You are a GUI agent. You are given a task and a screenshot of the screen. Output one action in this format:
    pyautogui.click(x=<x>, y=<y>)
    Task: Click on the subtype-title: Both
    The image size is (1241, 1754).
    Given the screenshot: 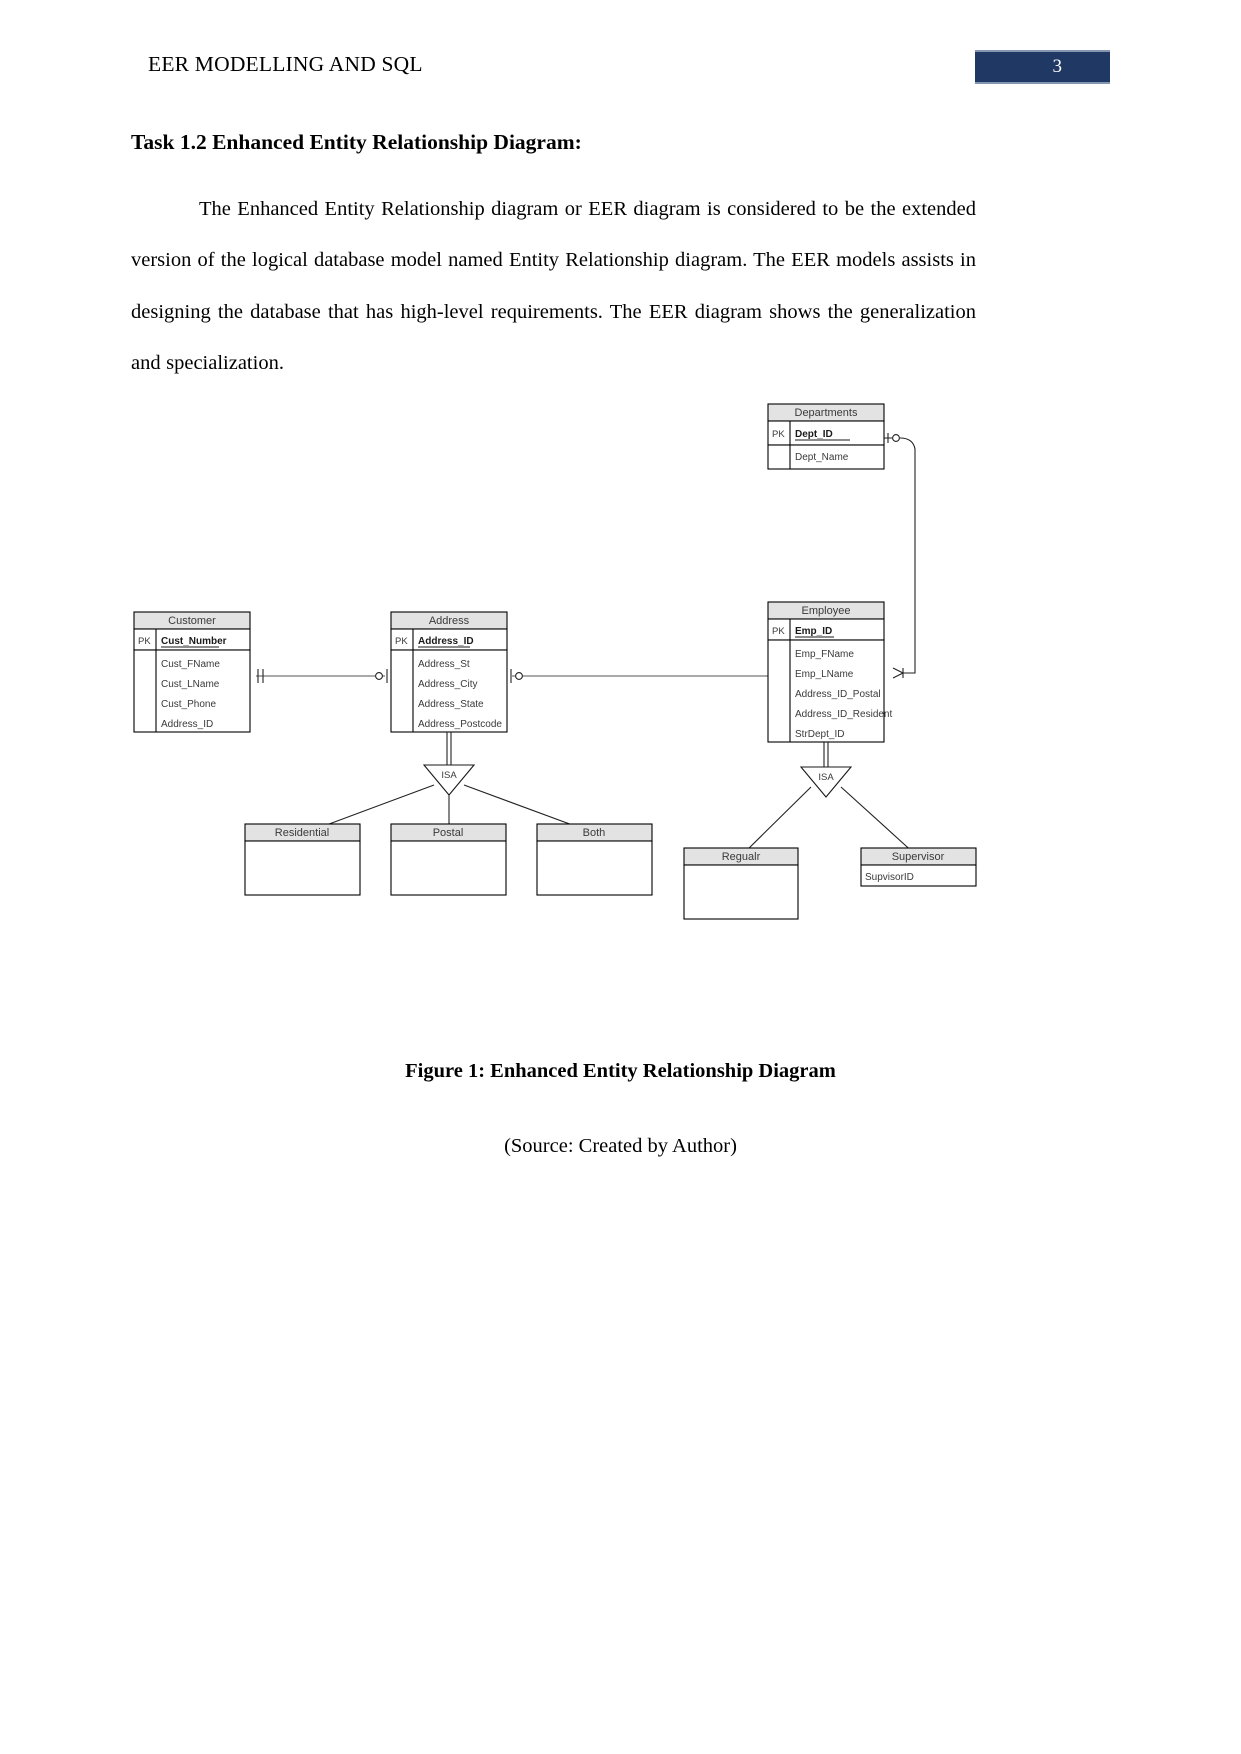 What is the action you would take?
    pyautogui.click(x=594, y=833)
    